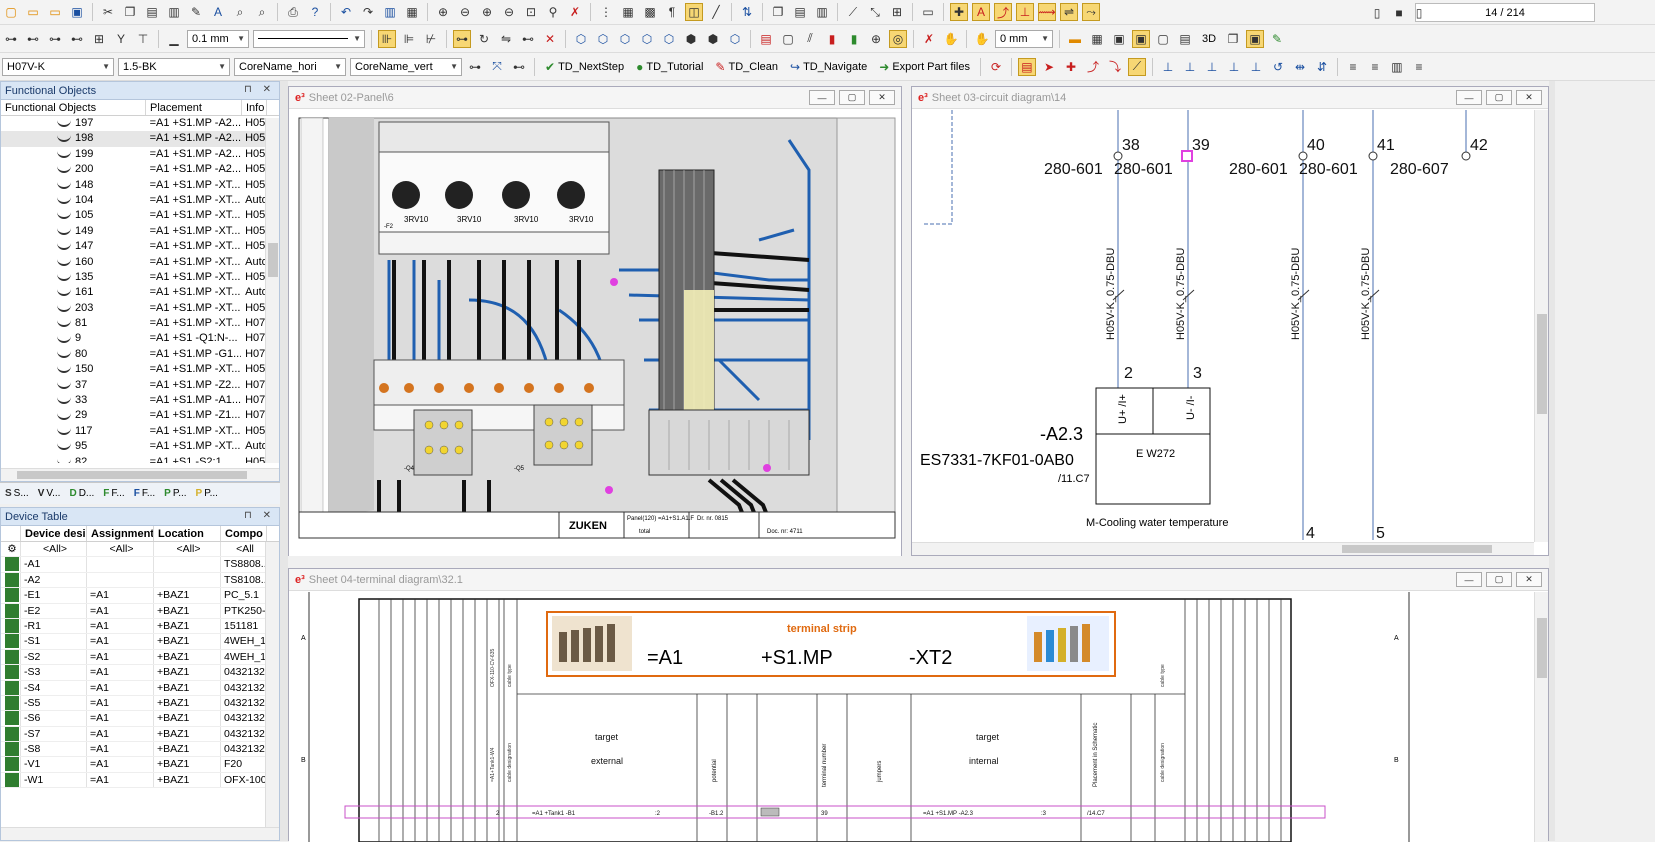  Describe the element at coordinates (54, 549) in the screenshot. I see `filter-device: <All>` at that location.